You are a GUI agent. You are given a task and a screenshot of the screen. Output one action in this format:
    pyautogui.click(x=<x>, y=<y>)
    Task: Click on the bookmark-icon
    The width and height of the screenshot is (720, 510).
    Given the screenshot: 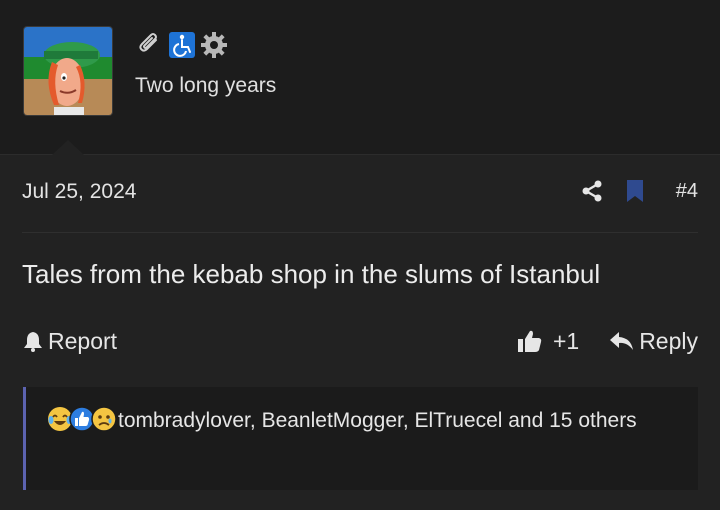 What is the action you would take?
    pyautogui.click(x=636, y=191)
    